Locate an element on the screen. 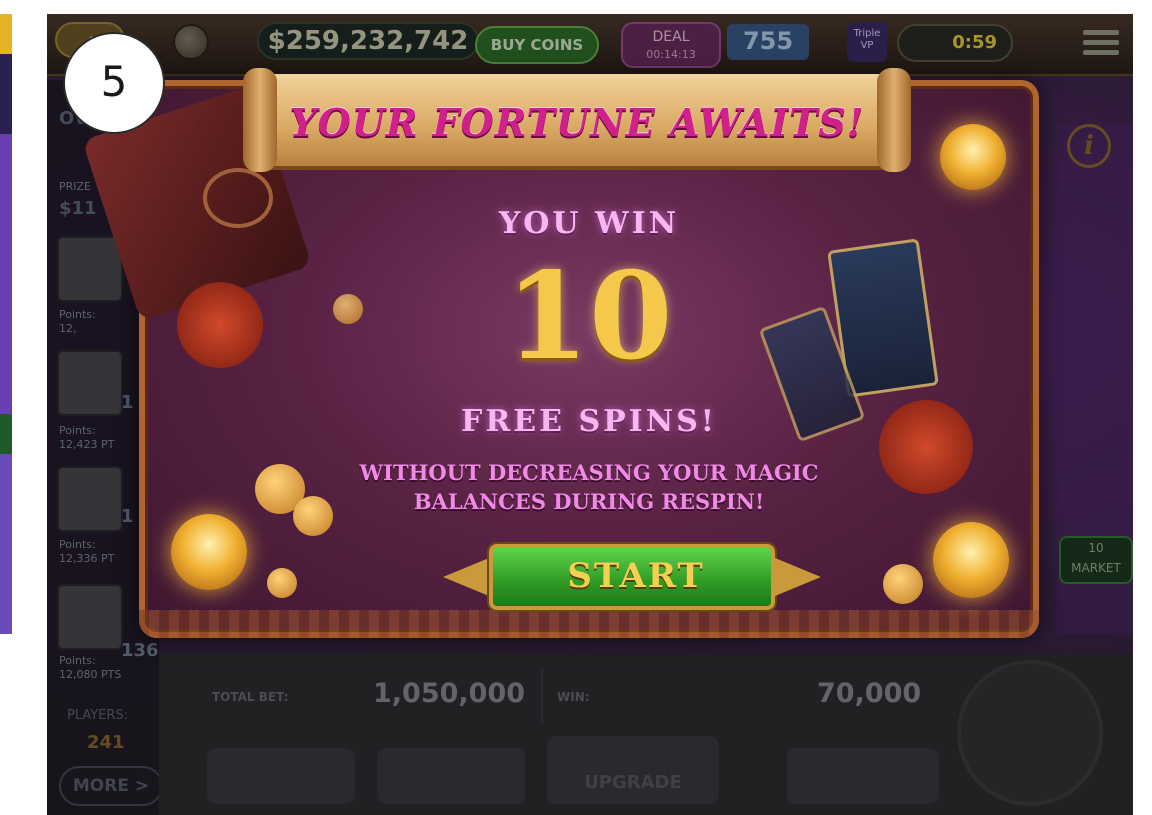 The image size is (1152, 815). title-banner: YOUR FORTUNE AWAITS! is located at coordinates (577, 113).